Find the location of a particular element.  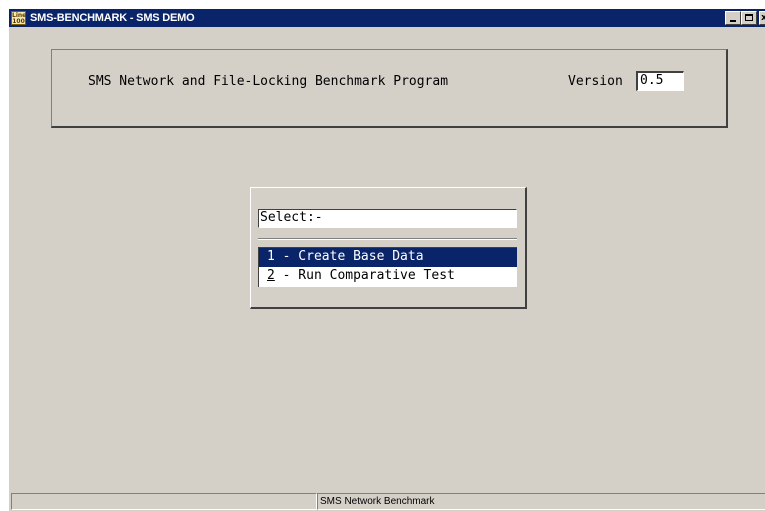

status-bar: SMS Network Benchmark is located at coordinates (387, 501).